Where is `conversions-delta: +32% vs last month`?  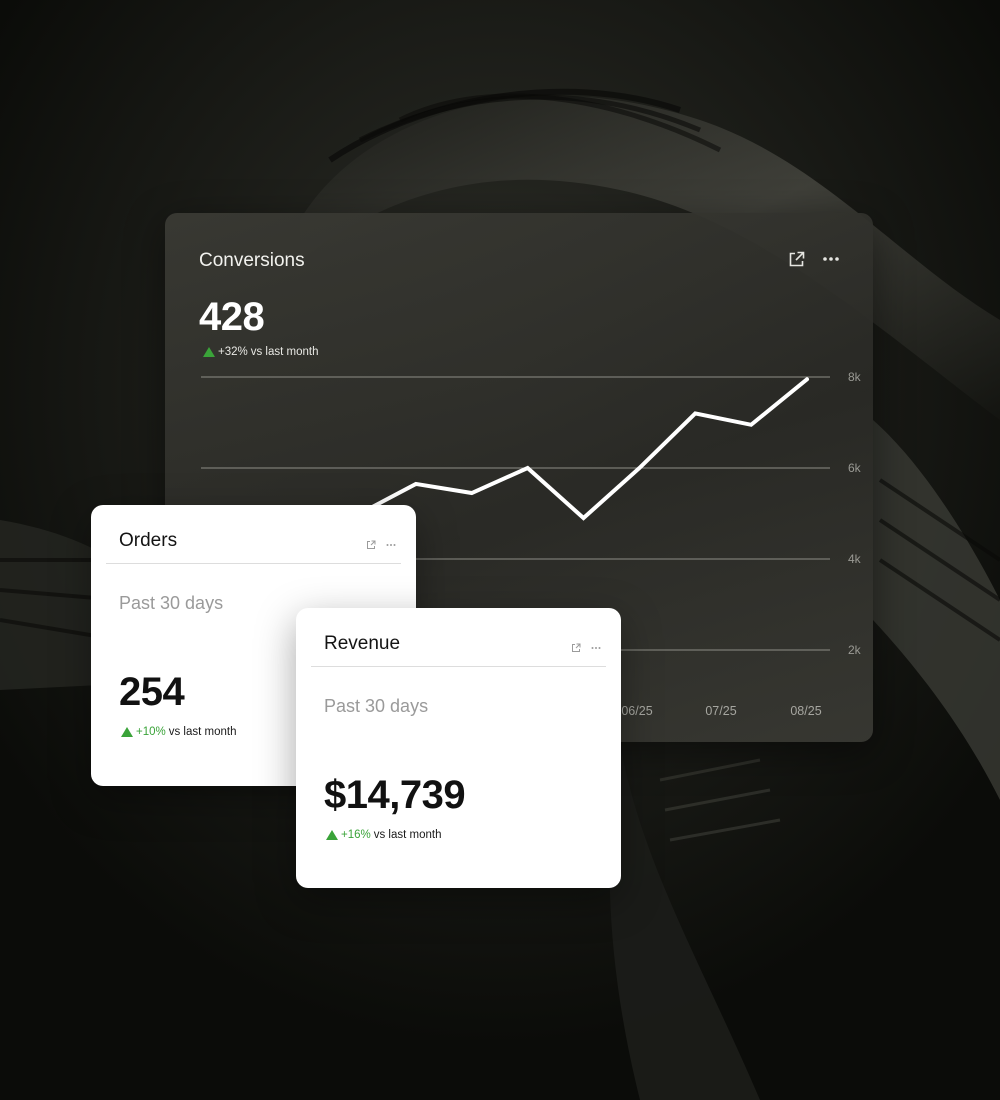
conversions-delta: +32% vs last month is located at coordinates (260, 352).